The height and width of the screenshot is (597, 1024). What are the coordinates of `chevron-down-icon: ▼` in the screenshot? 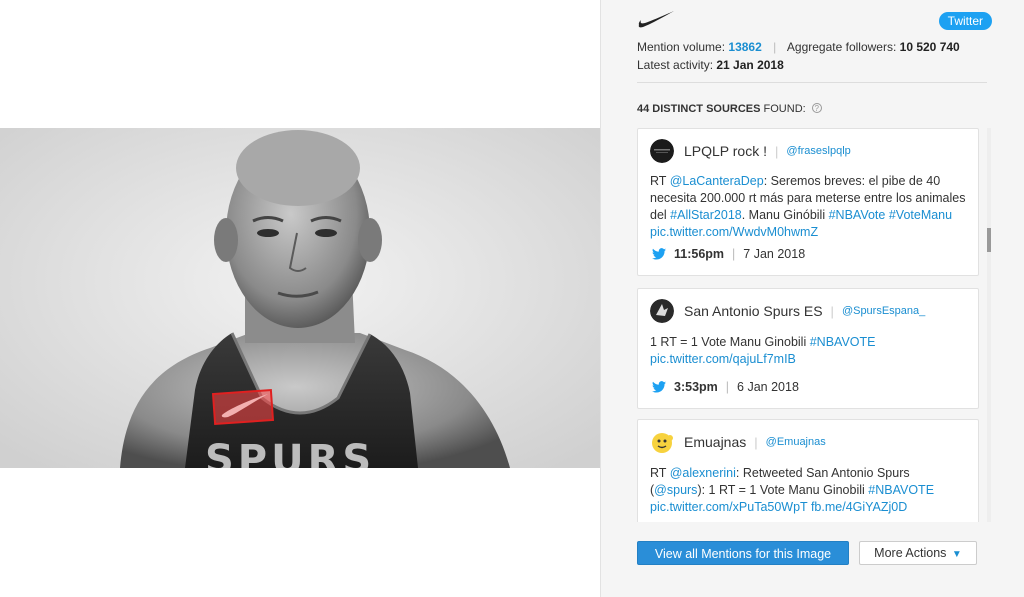 It's located at (956, 554).